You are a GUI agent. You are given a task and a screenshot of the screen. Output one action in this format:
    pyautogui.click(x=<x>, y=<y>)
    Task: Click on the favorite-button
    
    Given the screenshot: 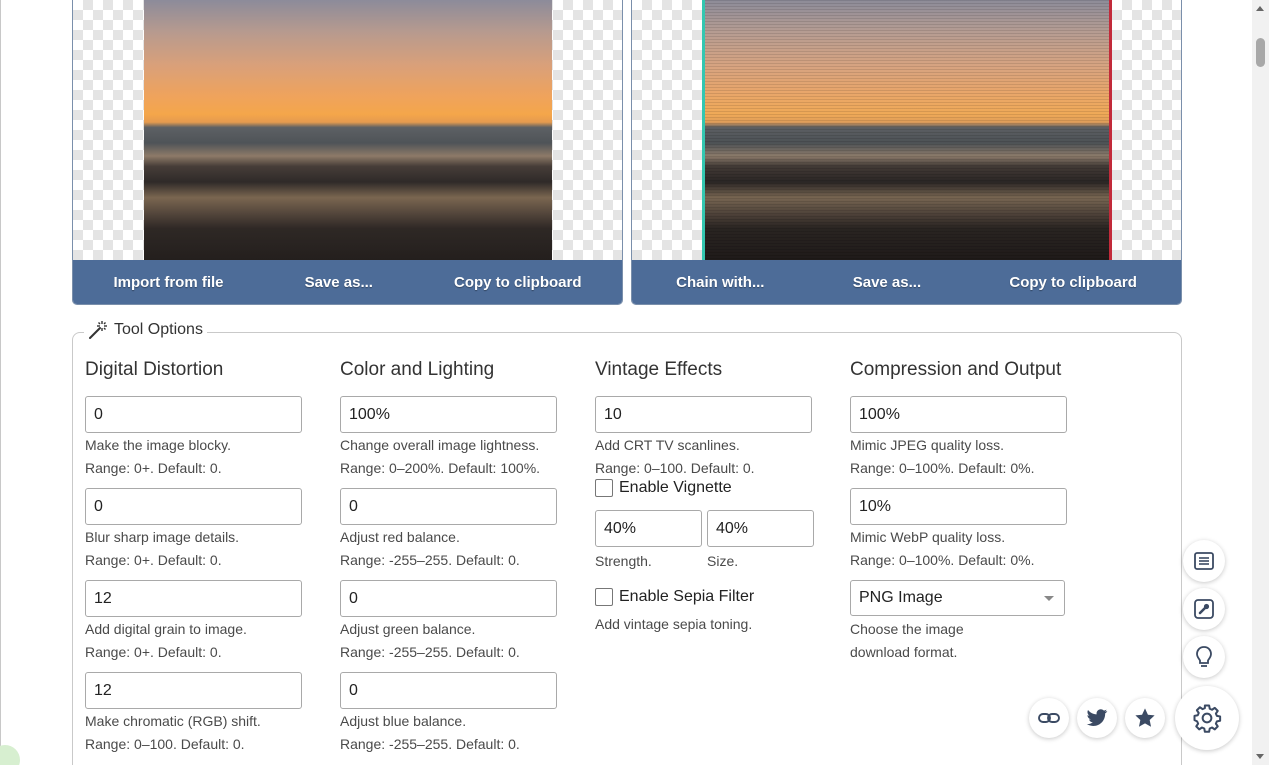 What is the action you would take?
    pyautogui.click(x=1145, y=718)
    